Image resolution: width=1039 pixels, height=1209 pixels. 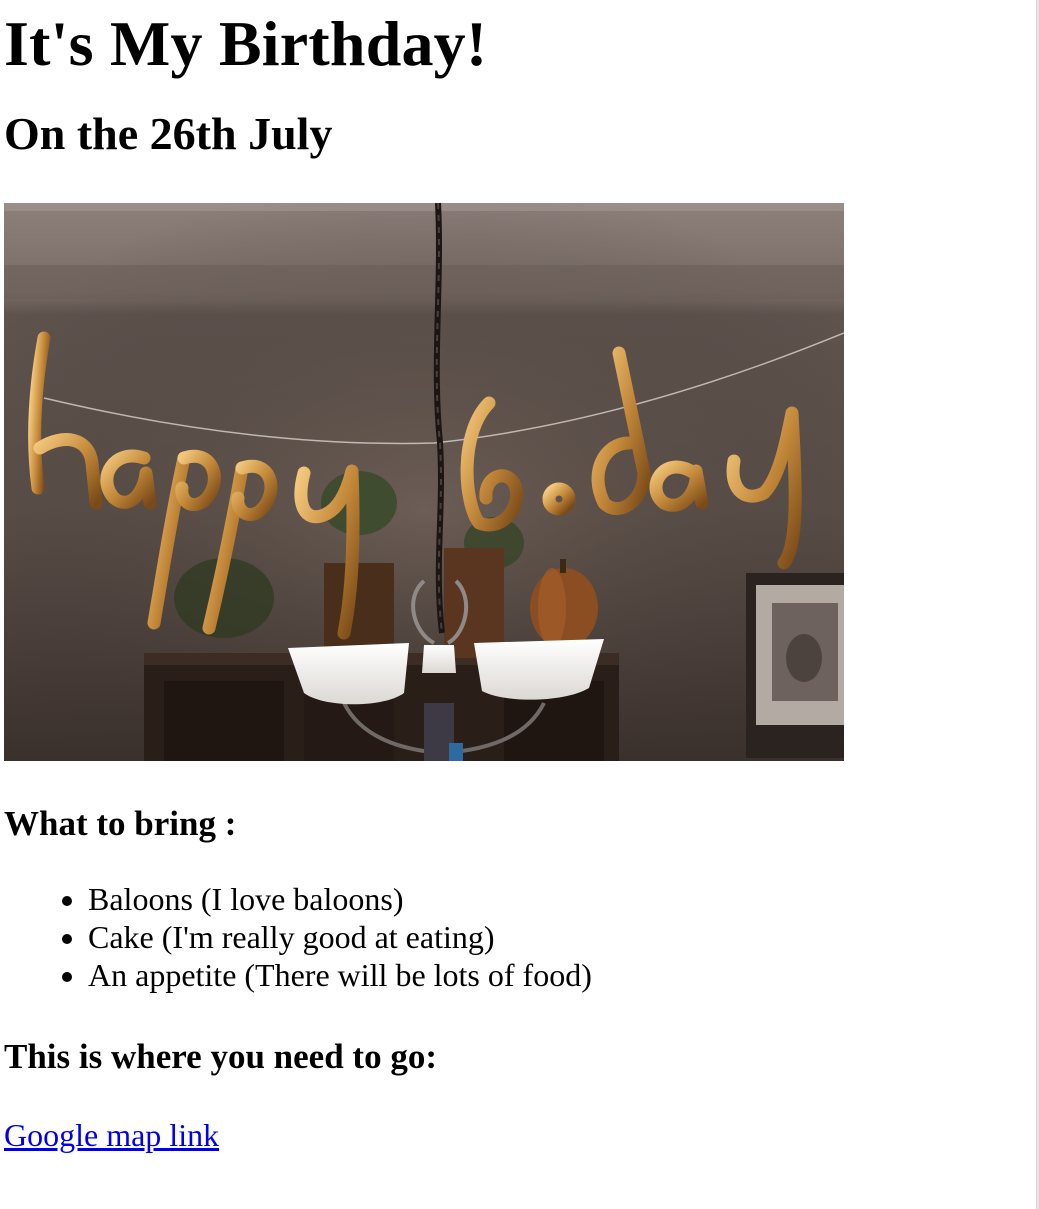 What do you see at coordinates (111, 1135) in the screenshot?
I see `google-map-link: Google map link` at bounding box center [111, 1135].